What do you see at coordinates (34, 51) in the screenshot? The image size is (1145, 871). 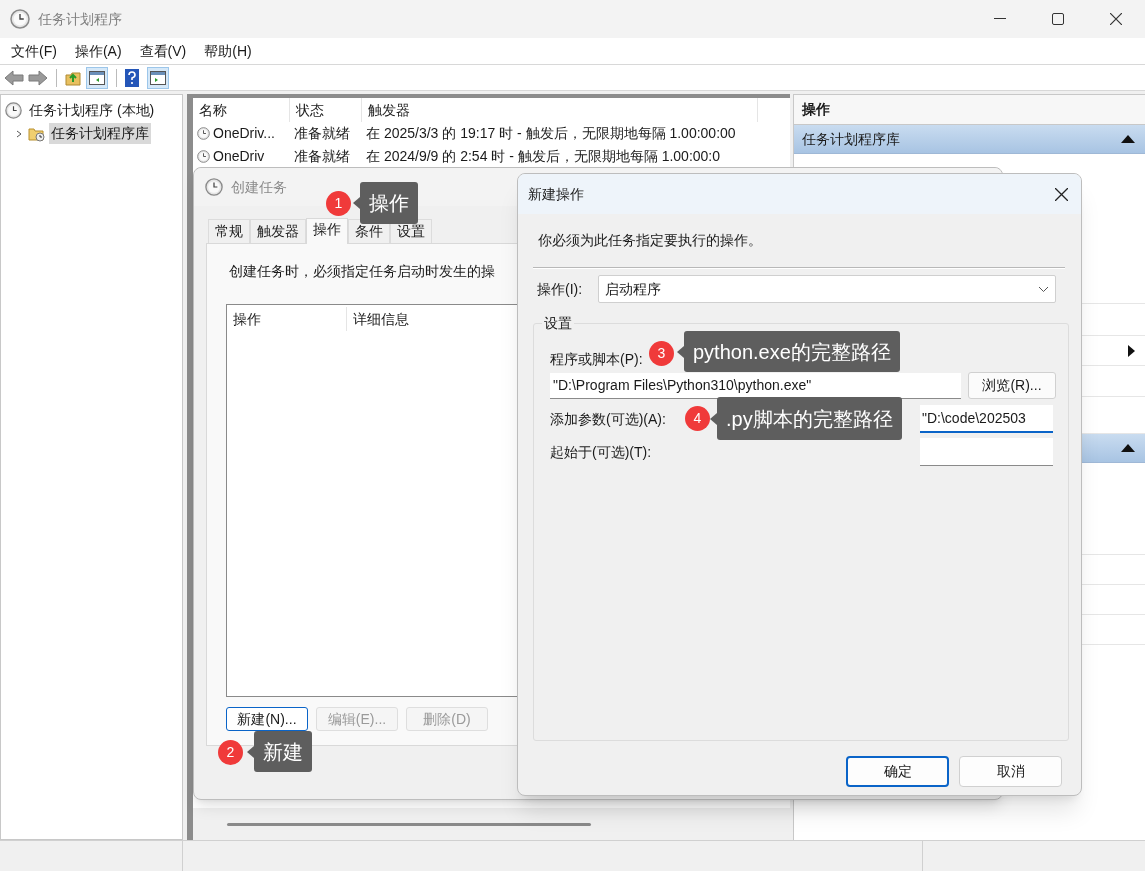 I see `menu-item: 文件(F)` at bounding box center [34, 51].